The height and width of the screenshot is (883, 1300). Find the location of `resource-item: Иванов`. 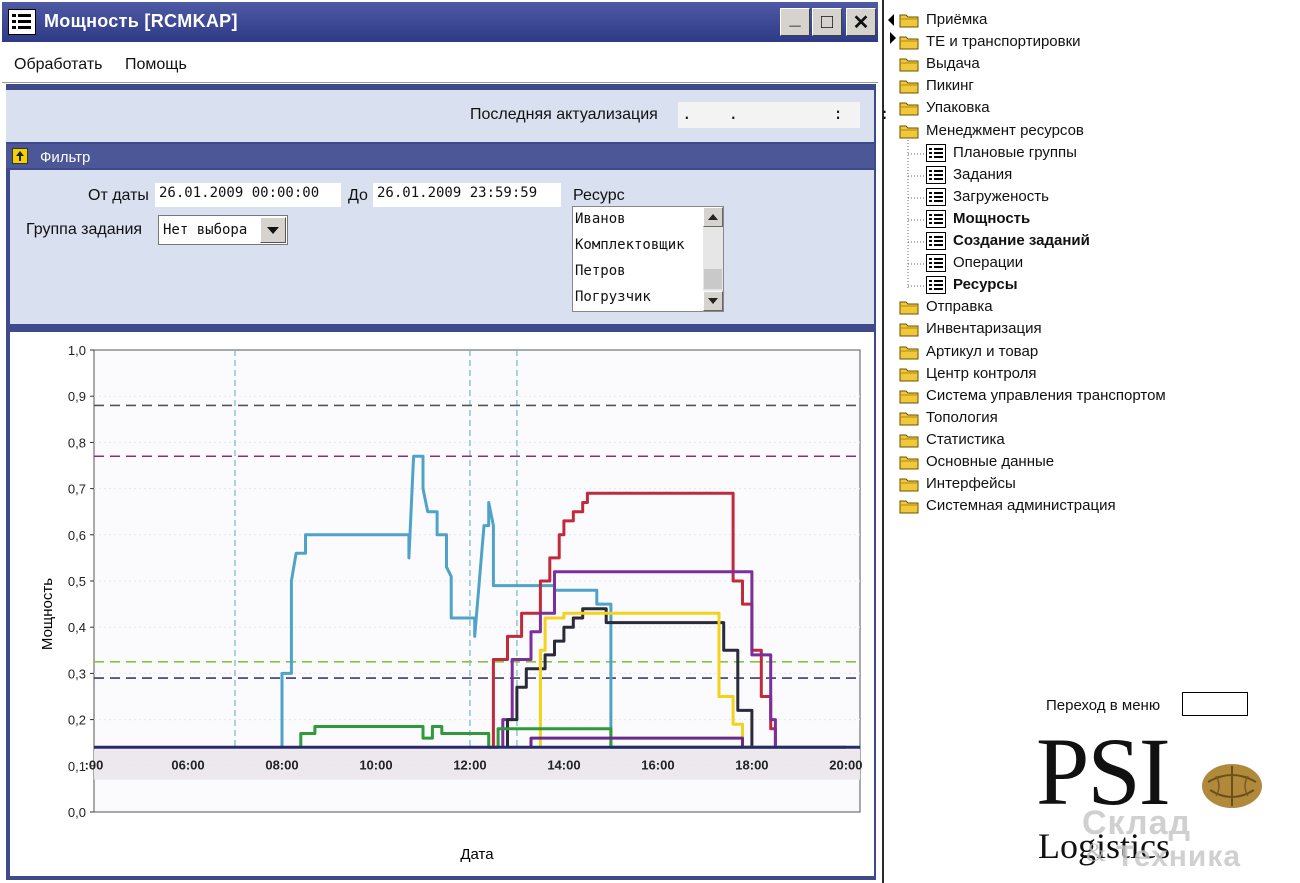

resource-item: Иванов is located at coordinates (600, 219).